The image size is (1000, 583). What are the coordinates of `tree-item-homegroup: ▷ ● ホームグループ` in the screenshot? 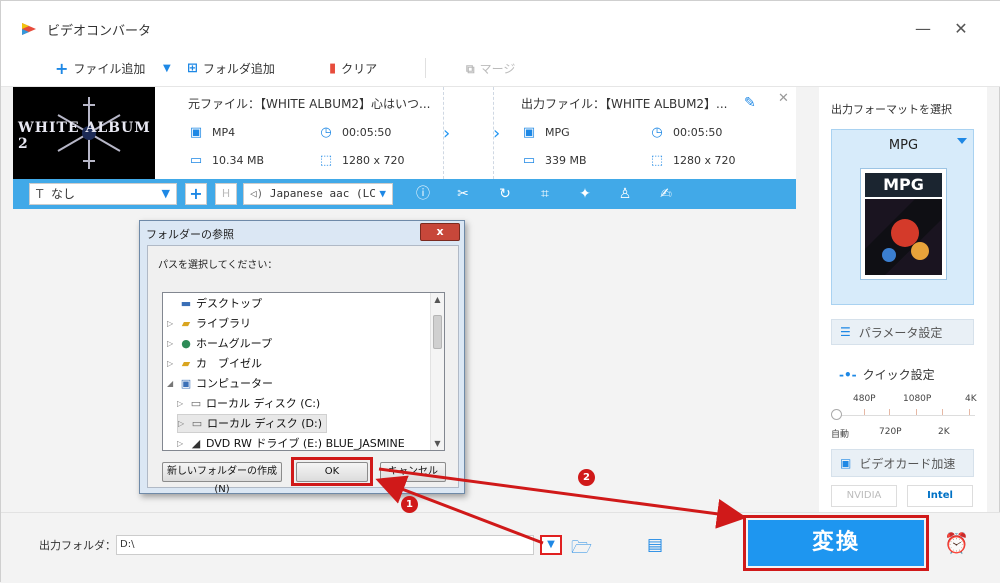 It's located at (219, 343).